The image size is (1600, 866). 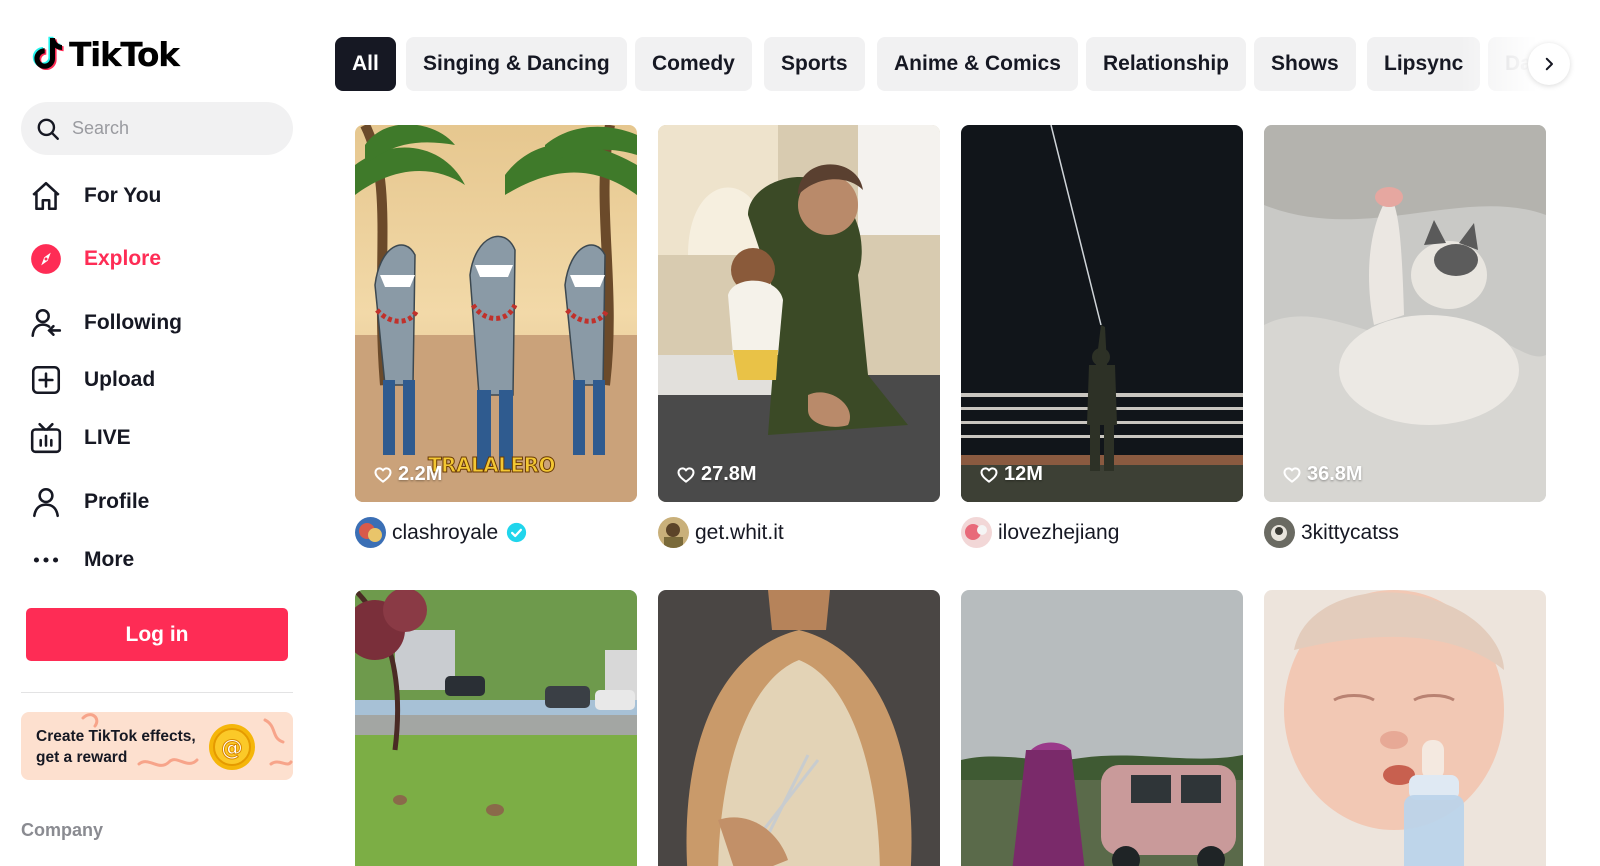 I want to click on effects-promo-banner: Create TikTok effects, get a reward @, so click(x=157, y=746).